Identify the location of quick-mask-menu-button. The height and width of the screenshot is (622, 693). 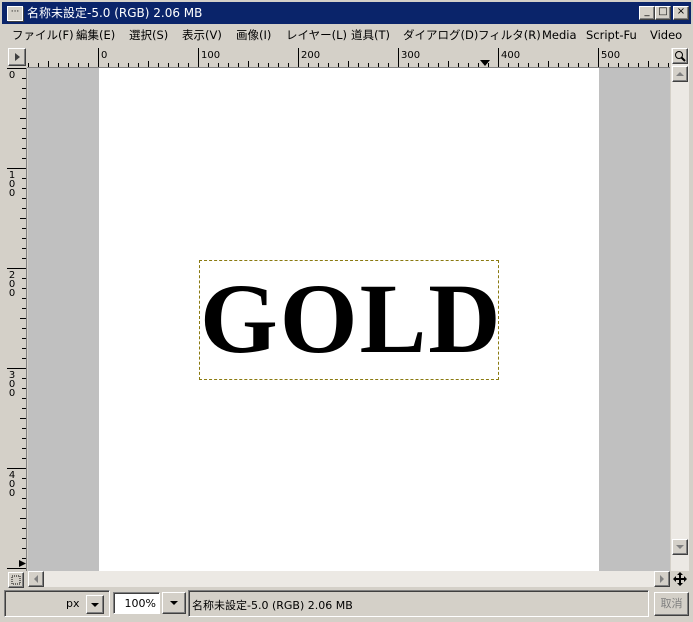
(17, 57).